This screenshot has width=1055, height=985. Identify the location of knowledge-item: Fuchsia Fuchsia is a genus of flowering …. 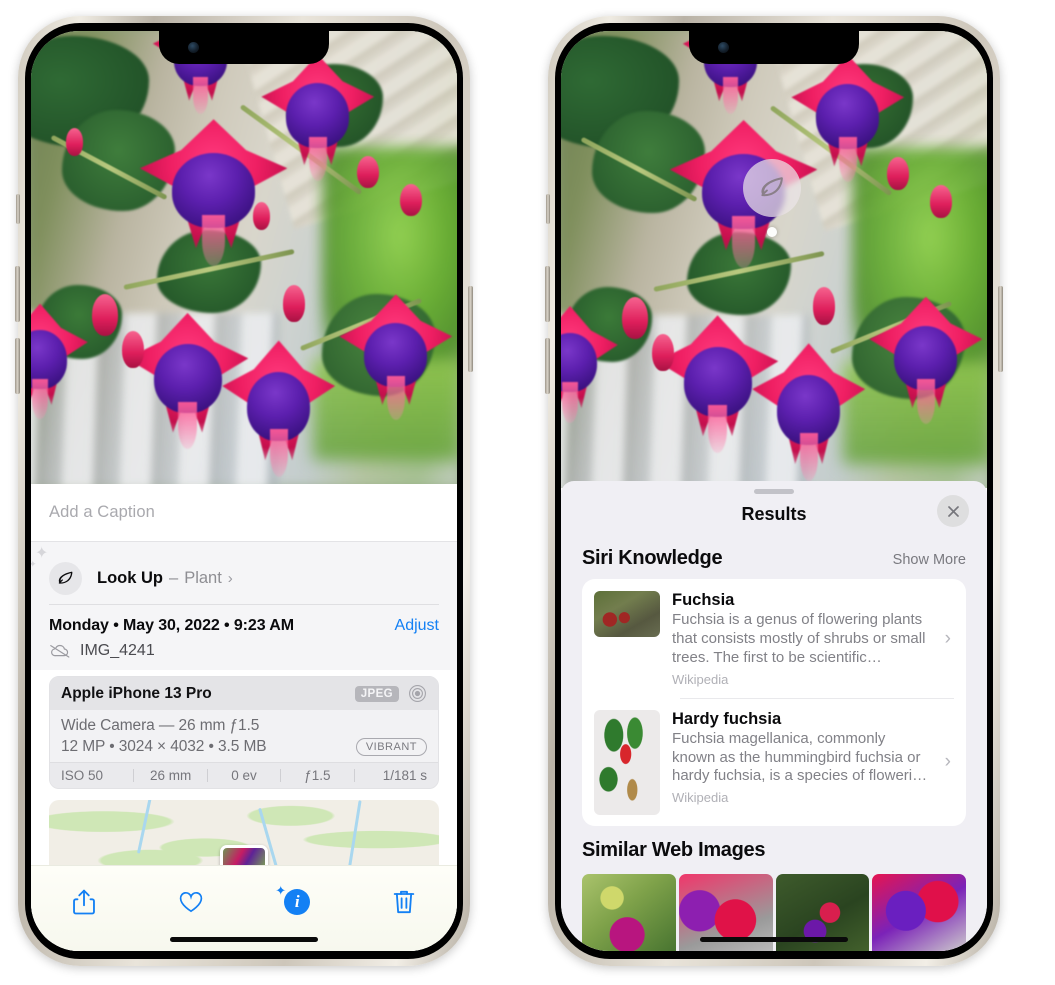
(774, 638).